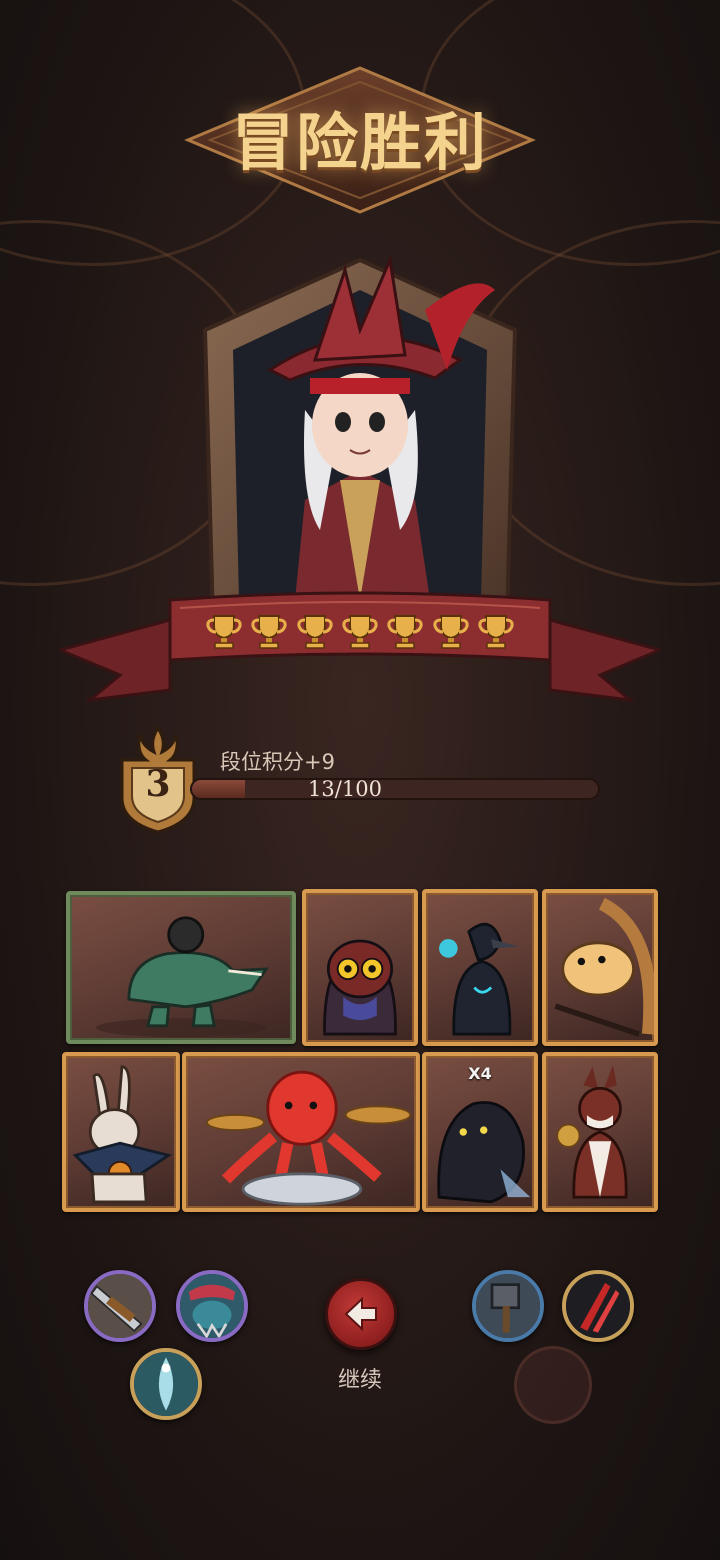 This screenshot has width=720, height=1560. I want to click on unit-card-raven, so click(480, 967).